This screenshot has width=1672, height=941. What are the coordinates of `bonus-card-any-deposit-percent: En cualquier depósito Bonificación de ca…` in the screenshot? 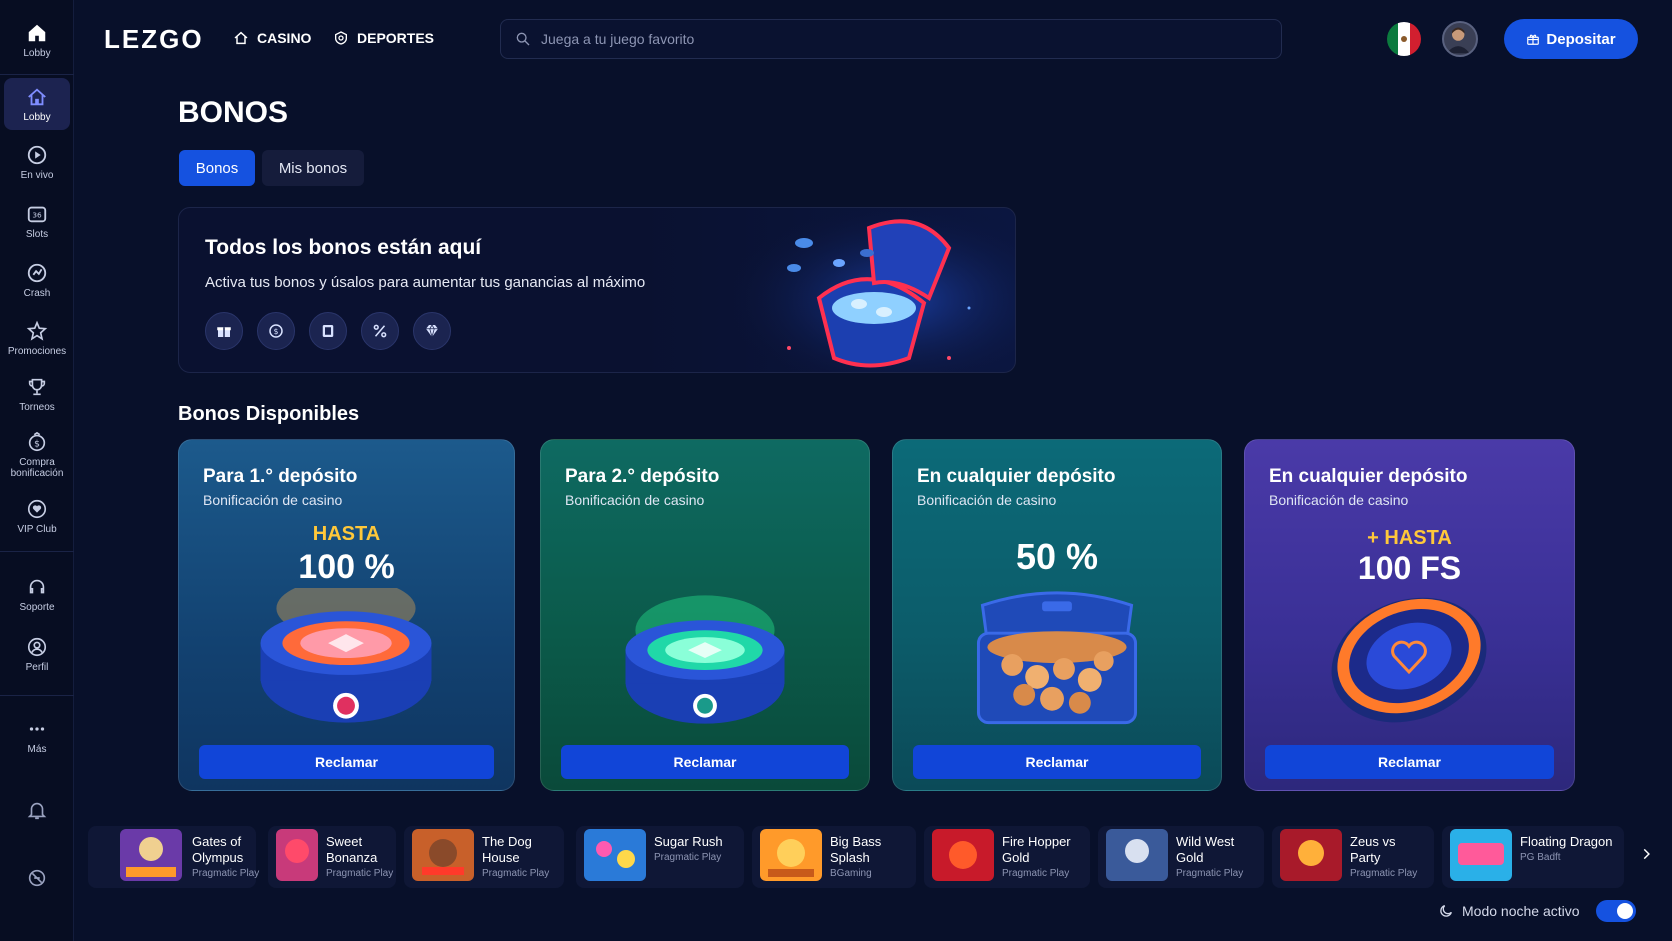 It's located at (1057, 615).